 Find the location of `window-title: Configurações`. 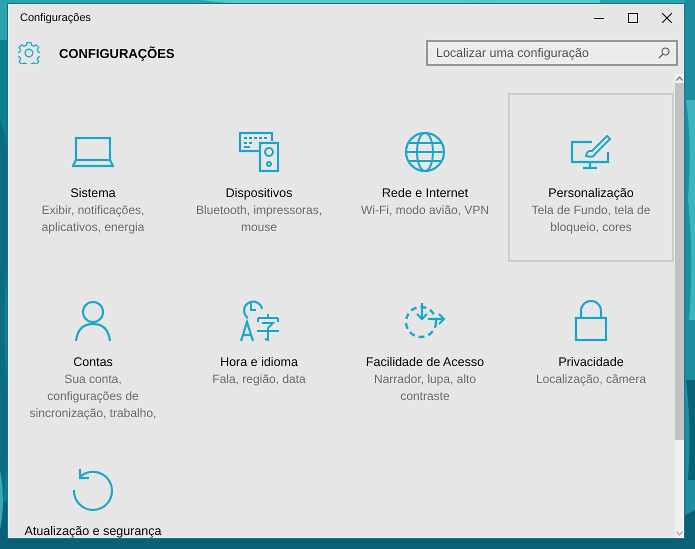

window-title: Configurações is located at coordinates (55, 18).